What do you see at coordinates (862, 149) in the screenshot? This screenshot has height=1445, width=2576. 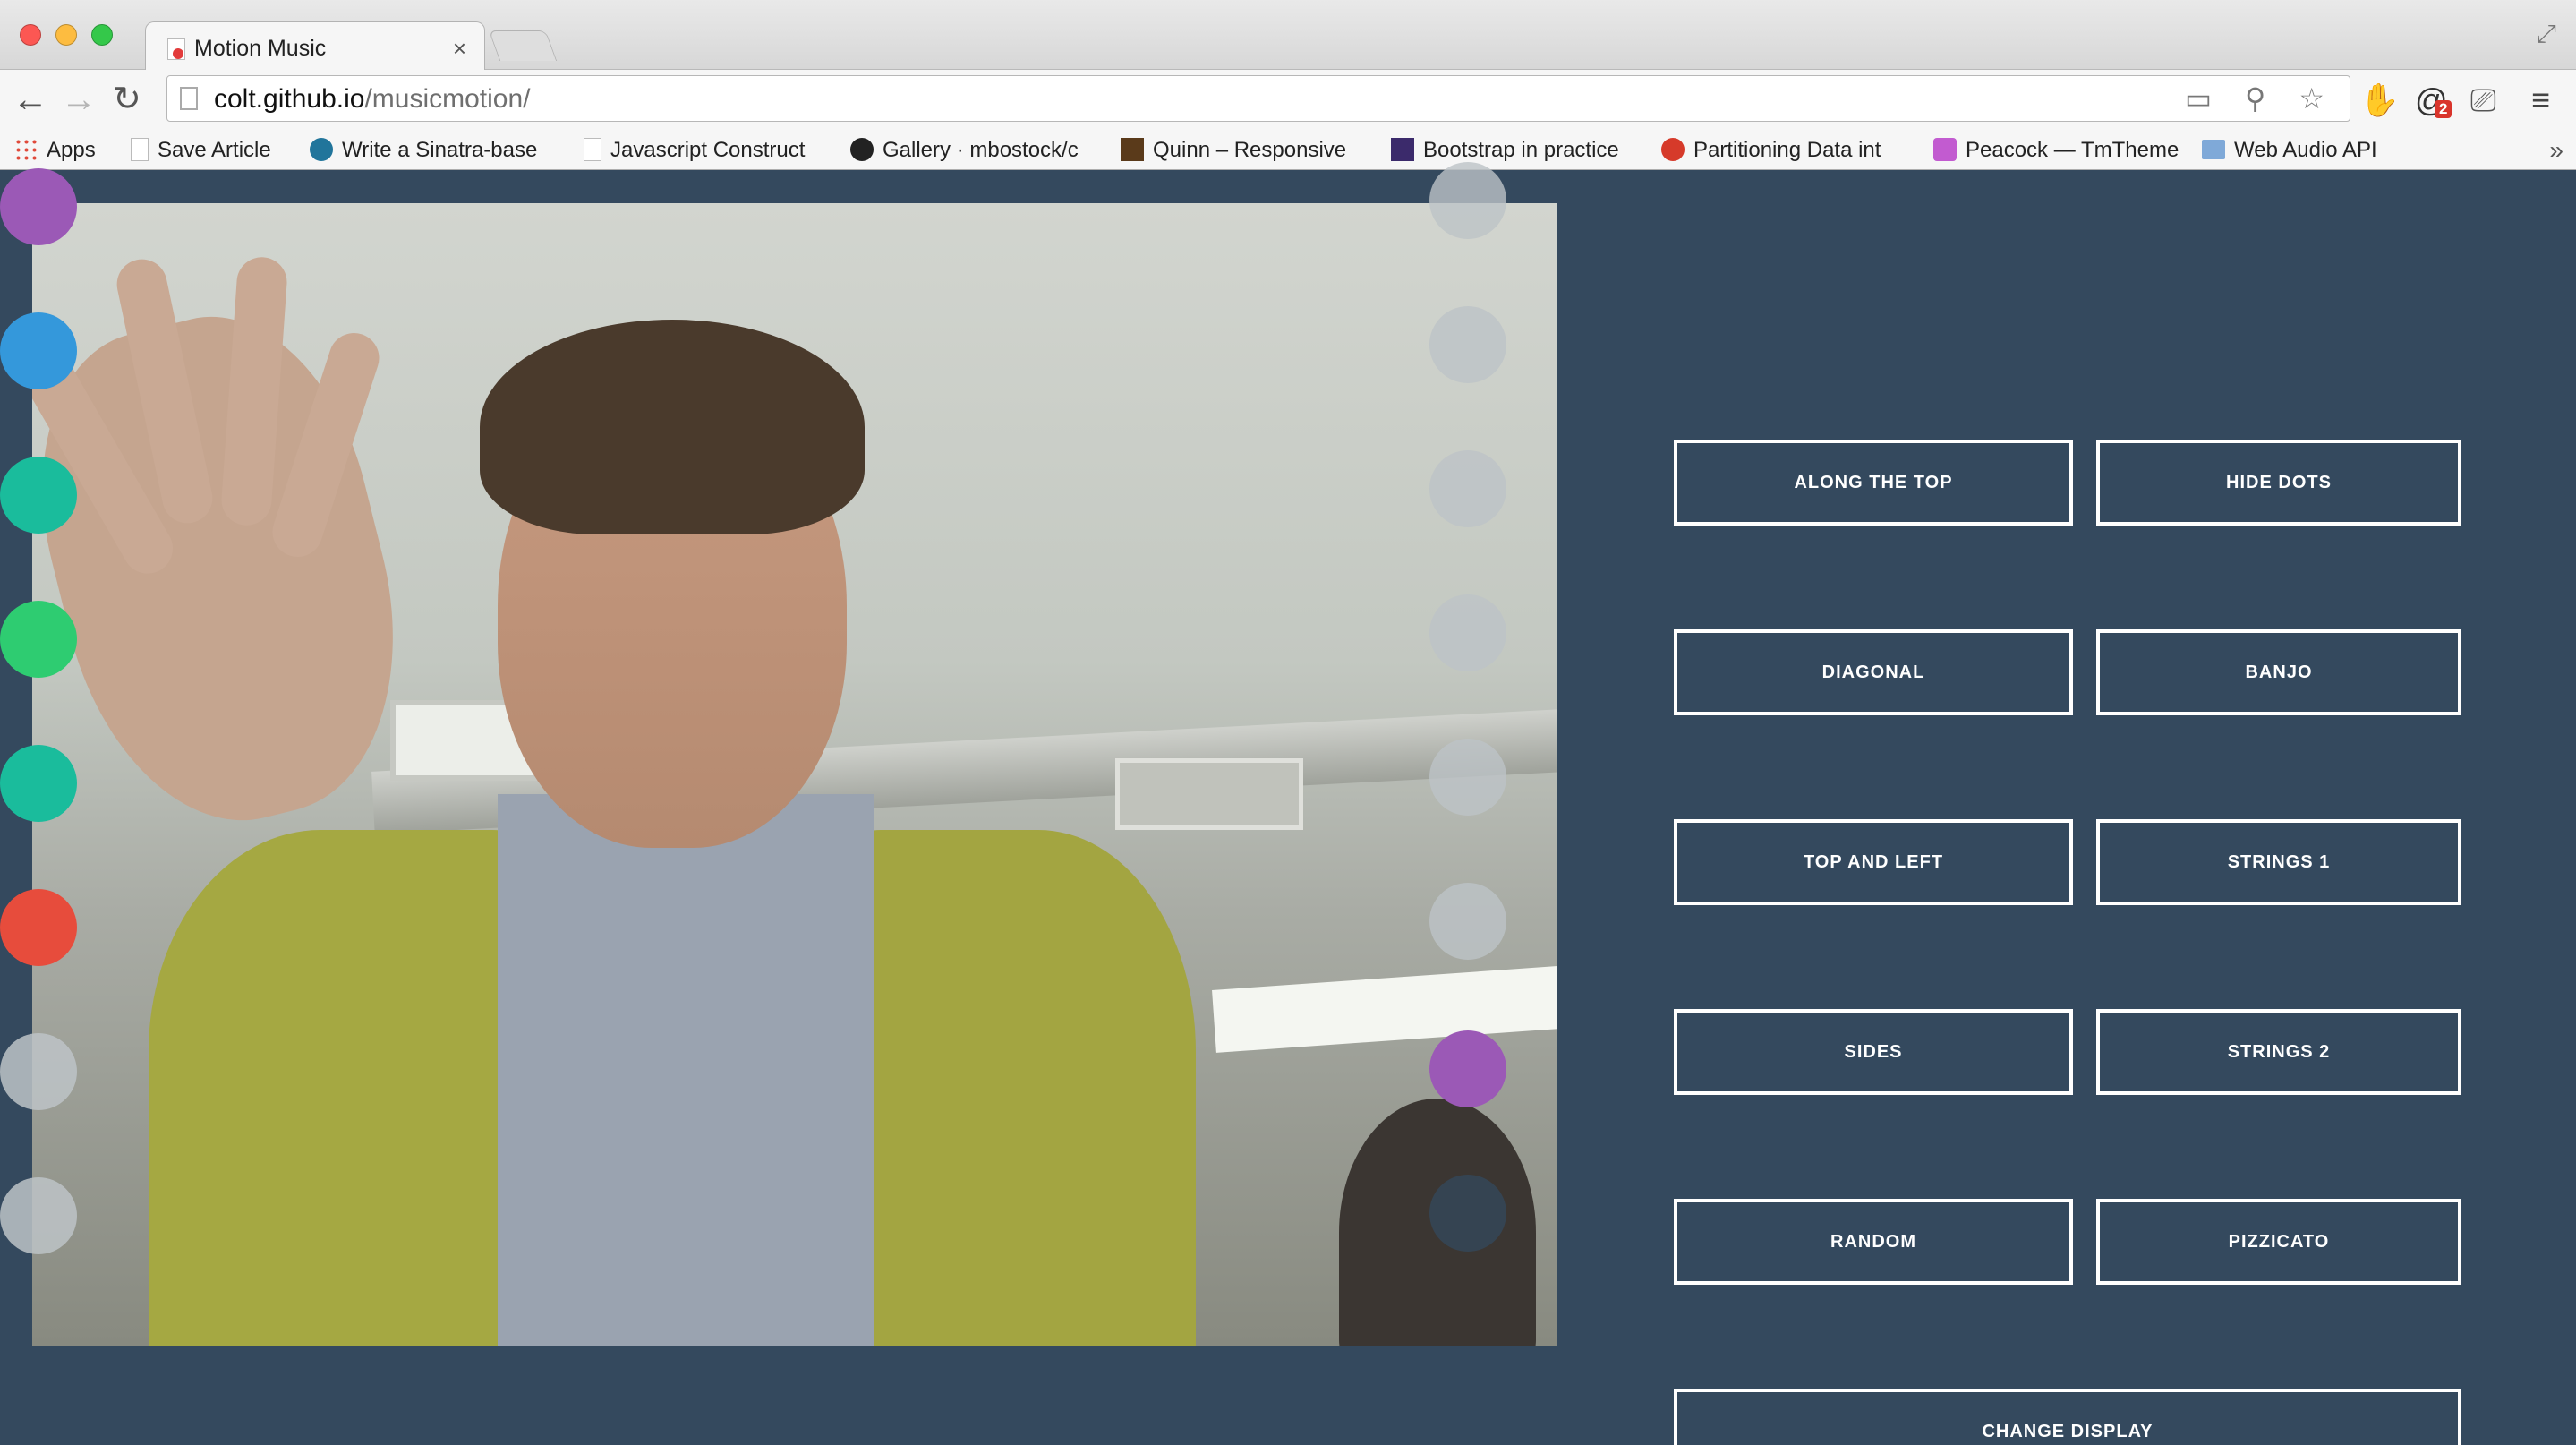 I see `github-icon` at bounding box center [862, 149].